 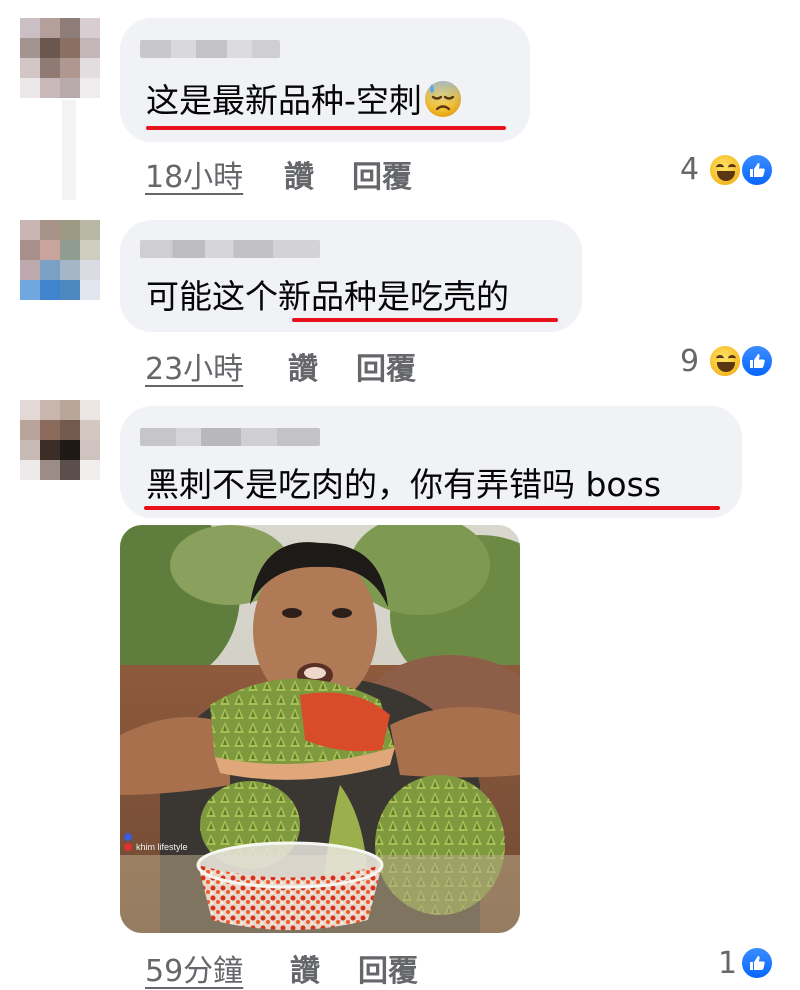 I want to click on comment-text: 可能这个新品种是吃壳的, so click(x=327, y=296).